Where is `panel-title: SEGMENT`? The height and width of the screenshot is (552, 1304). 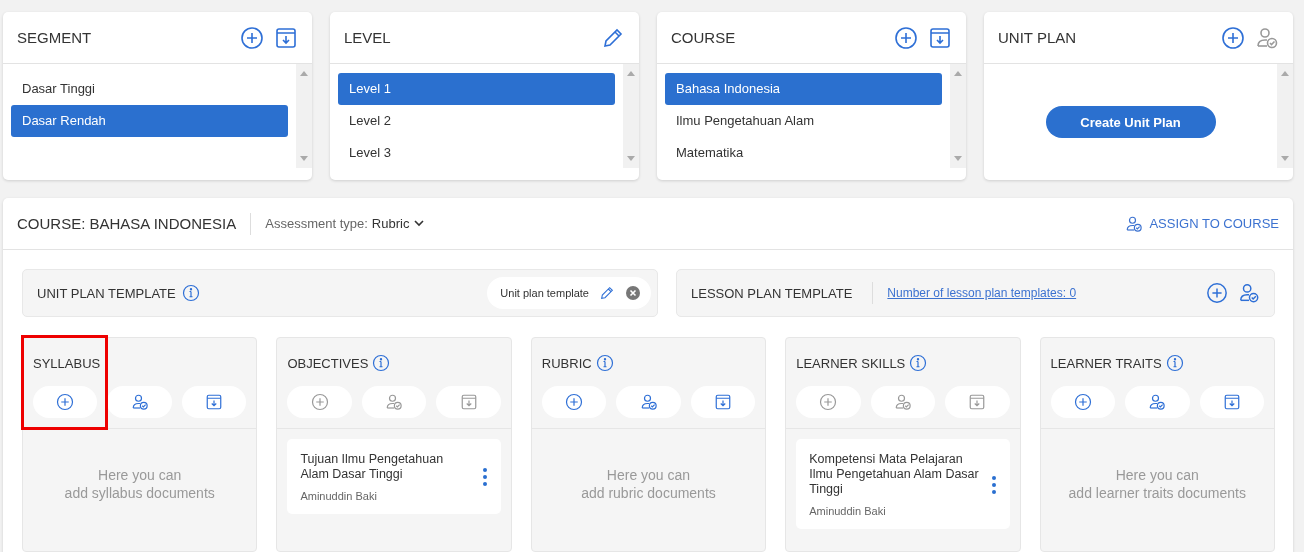
panel-title: SEGMENT is located at coordinates (55, 37).